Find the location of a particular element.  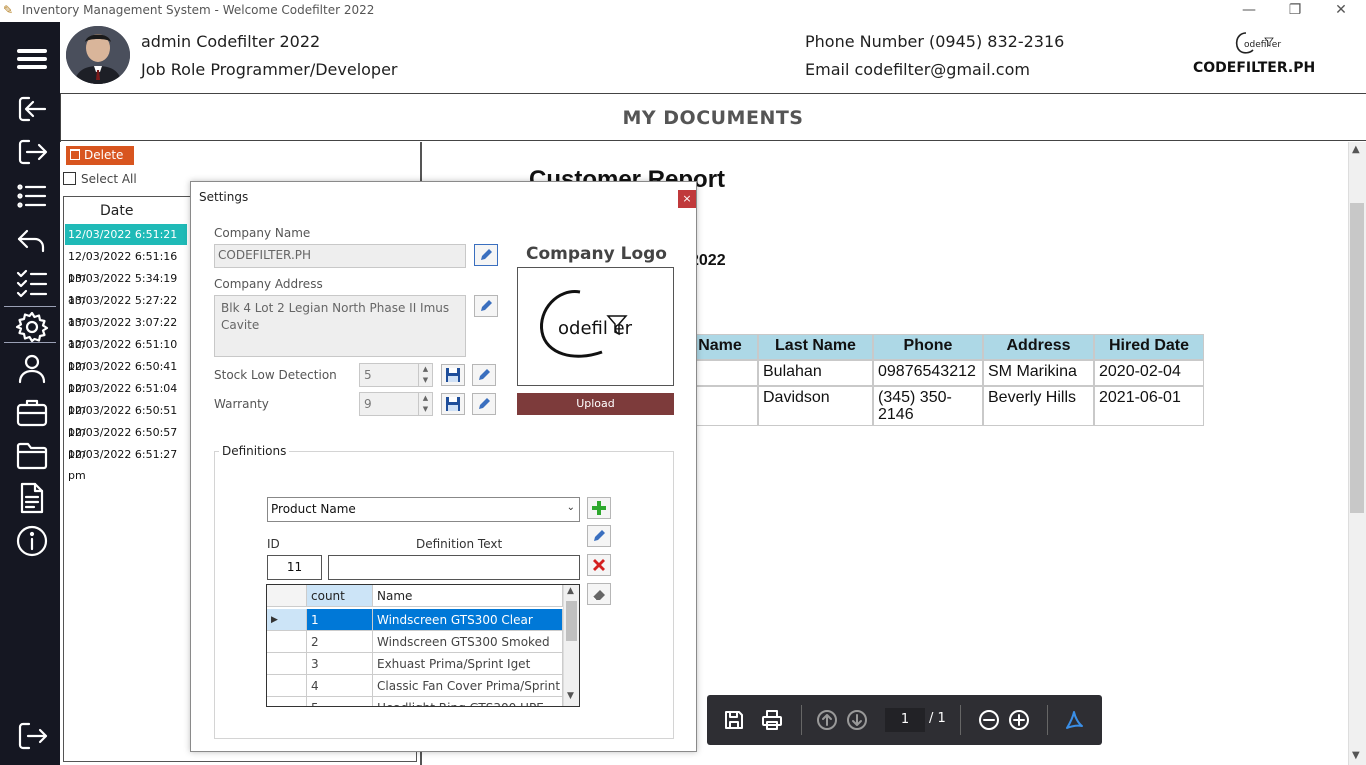

stock-low-stepper: 5 ▲ ▼ is located at coordinates (396, 375).